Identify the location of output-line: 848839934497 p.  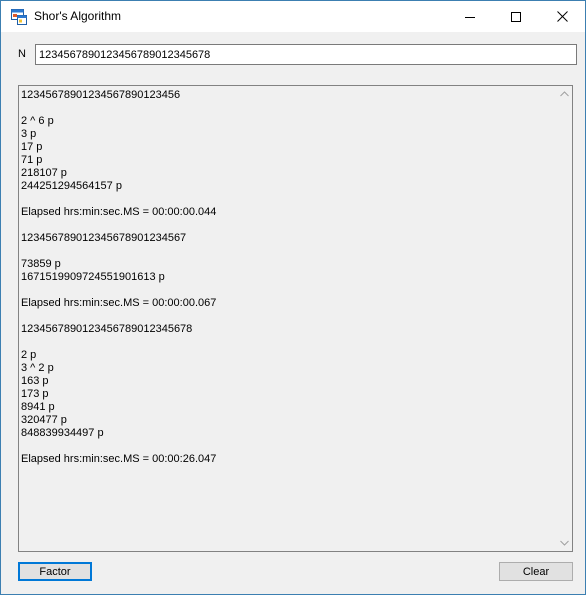
(62, 433).